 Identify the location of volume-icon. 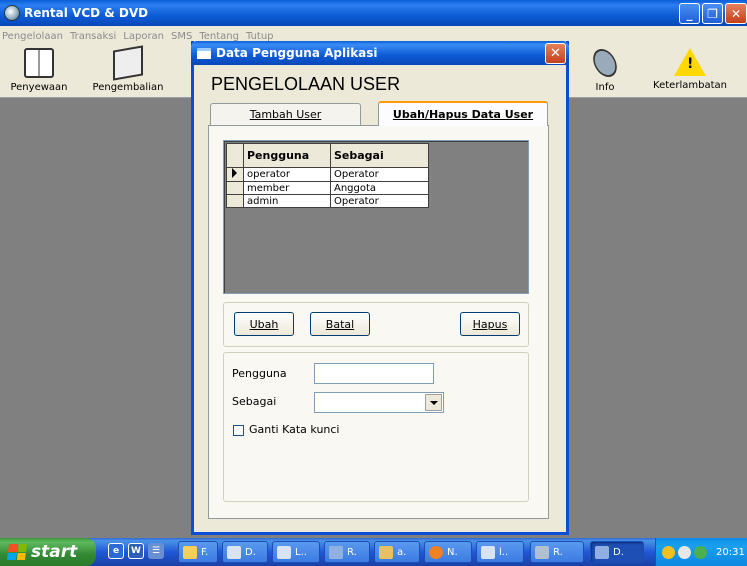
(700, 552).